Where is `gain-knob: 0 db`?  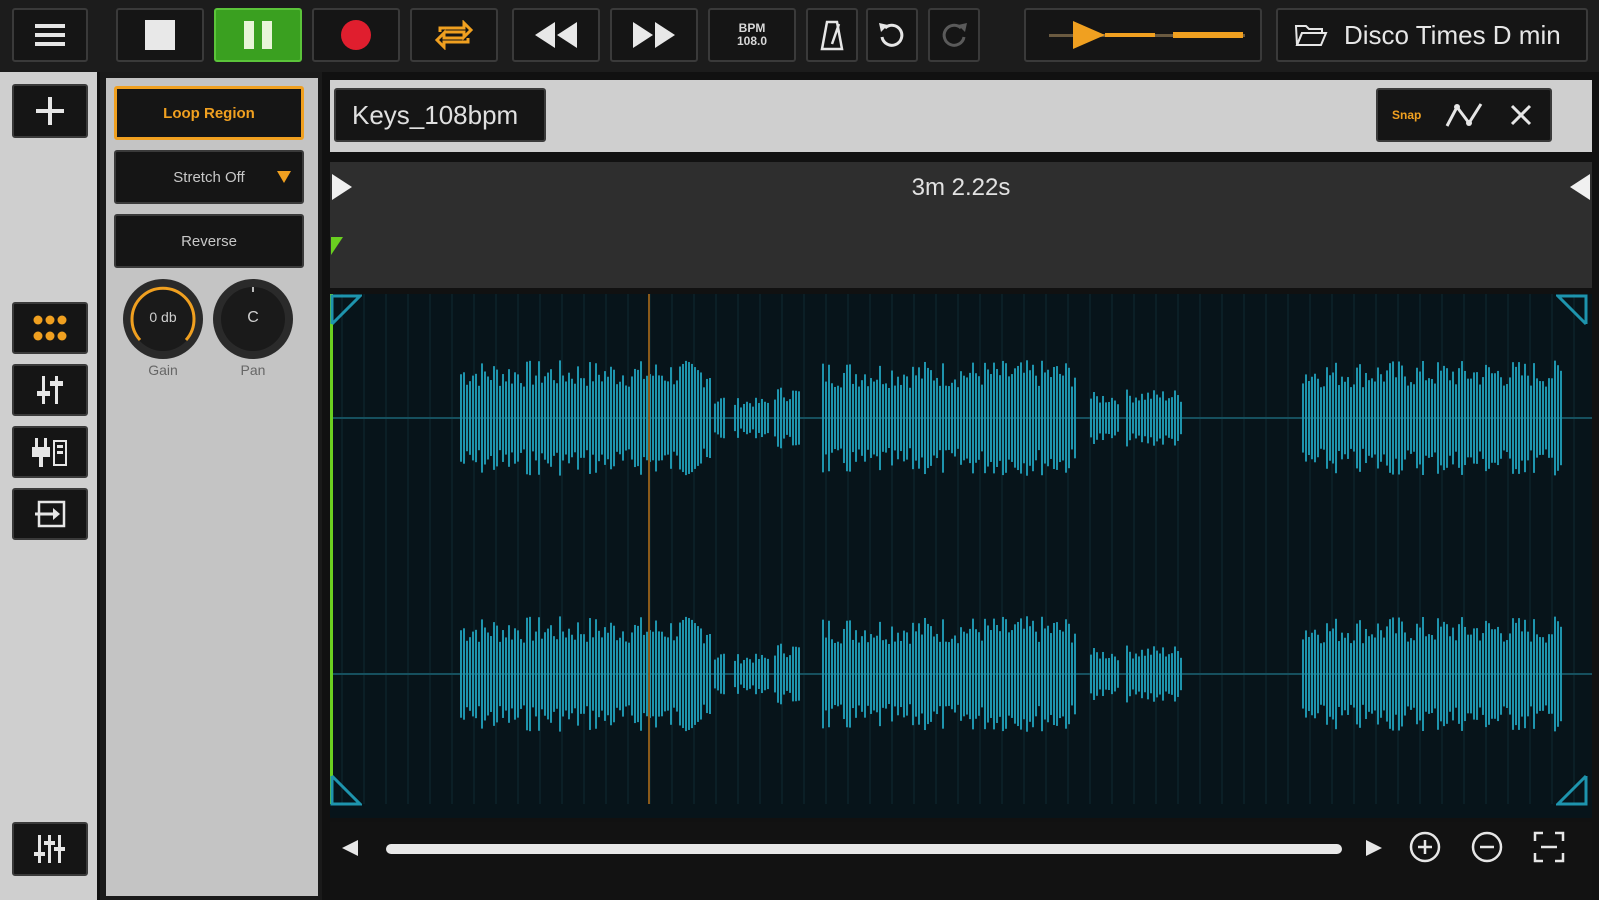 gain-knob: 0 db is located at coordinates (163, 319).